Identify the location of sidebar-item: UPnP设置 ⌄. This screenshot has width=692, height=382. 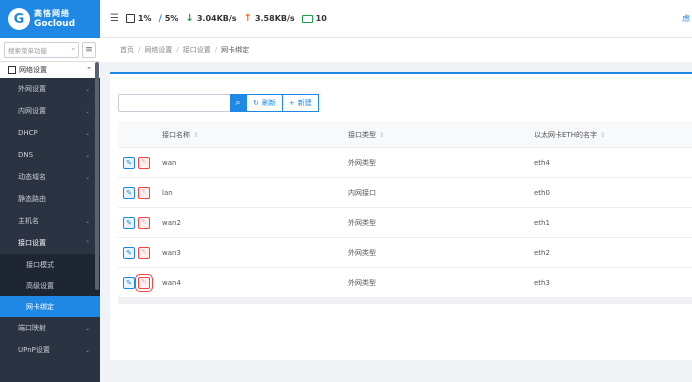
(50, 350).